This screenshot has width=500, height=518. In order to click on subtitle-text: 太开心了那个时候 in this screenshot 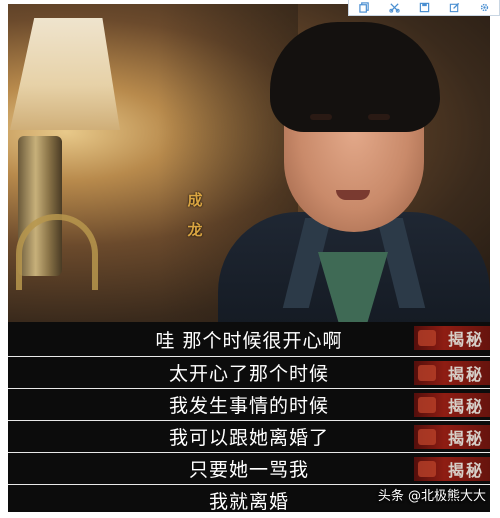, I will do `click(248, 374)`.